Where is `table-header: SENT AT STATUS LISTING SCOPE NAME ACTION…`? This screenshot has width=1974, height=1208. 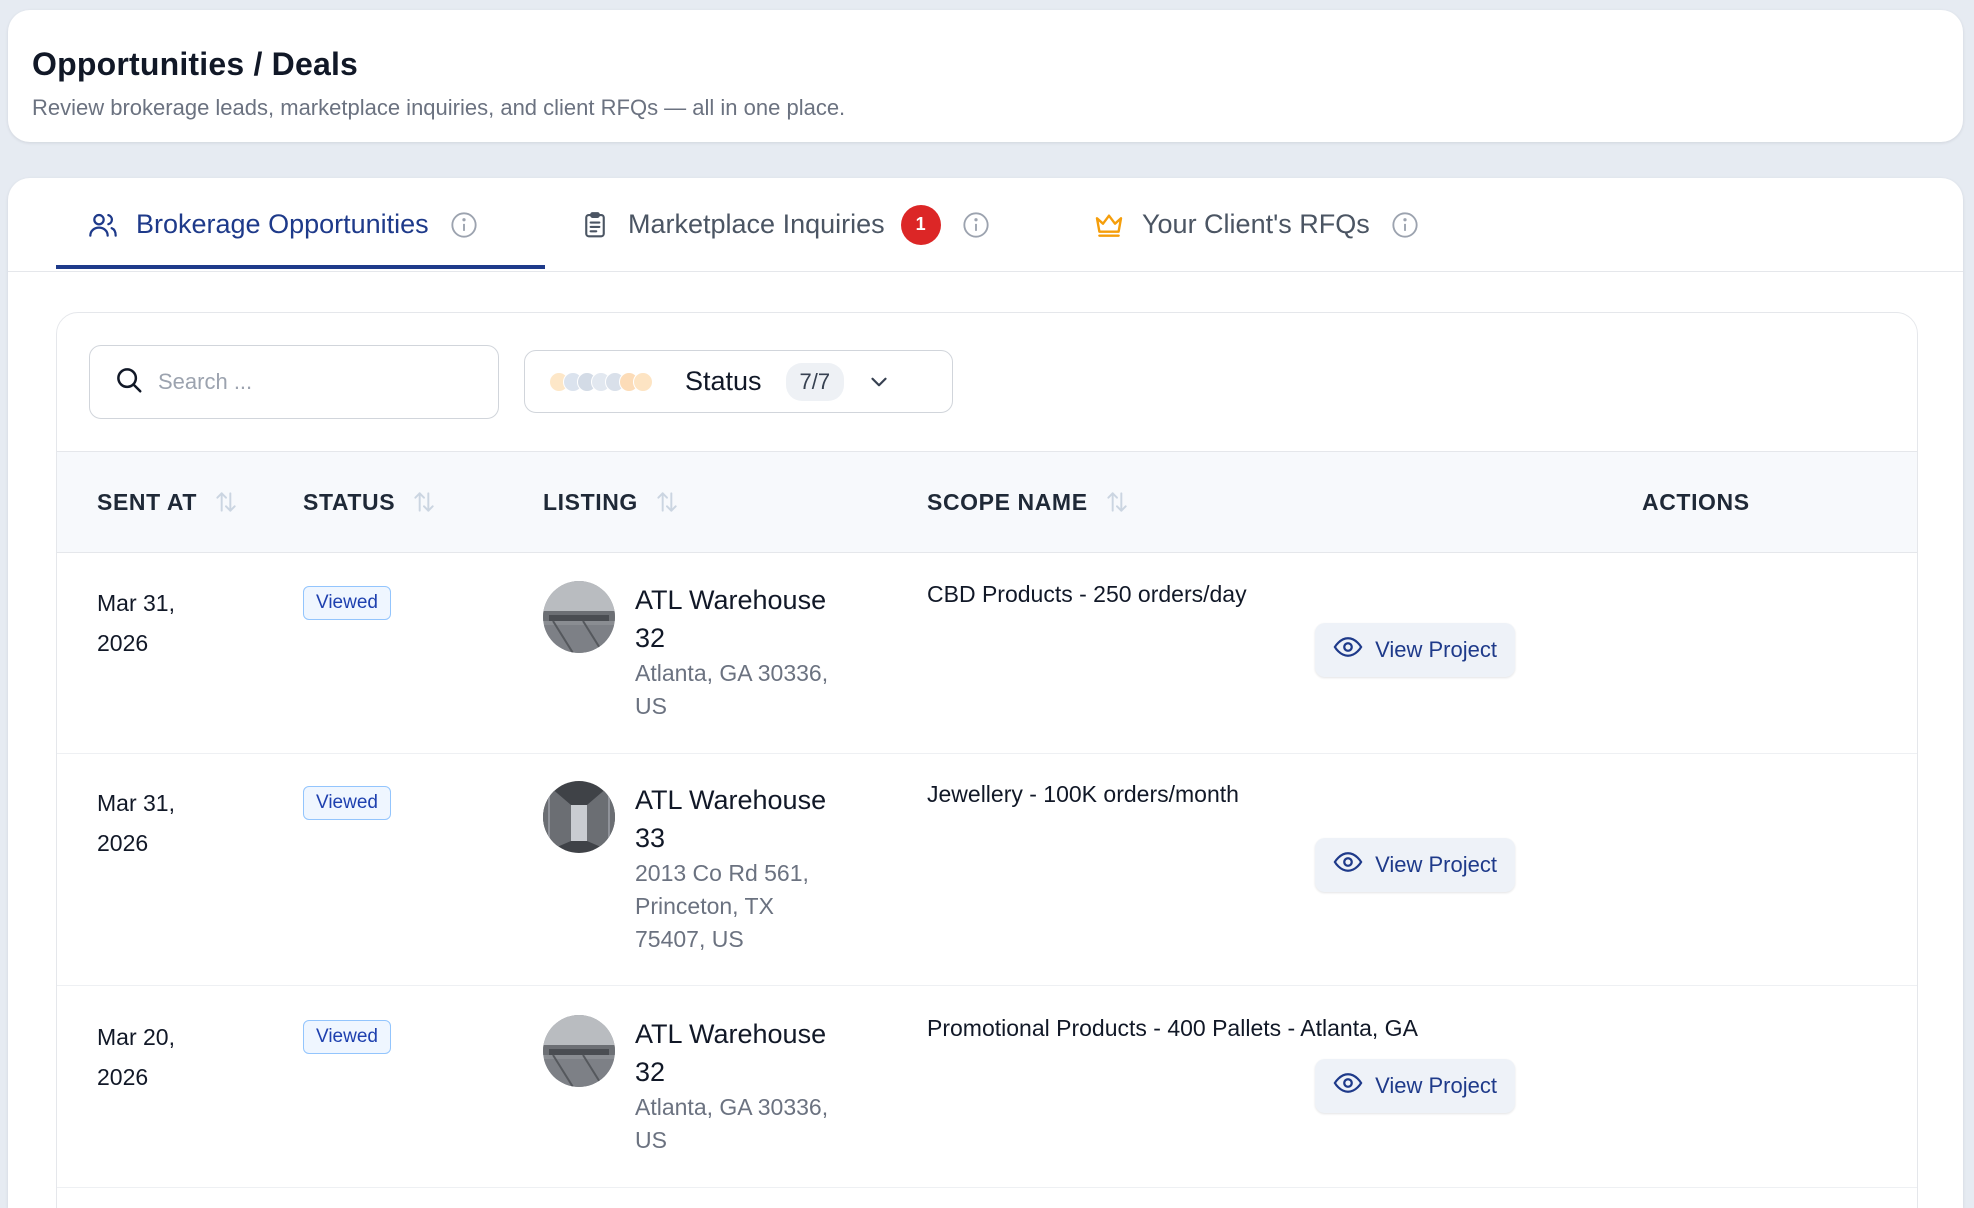 table-header: SENT AT STATUS LISTING SCOPE NAME ACTION… is located at coordinates (987, 502).